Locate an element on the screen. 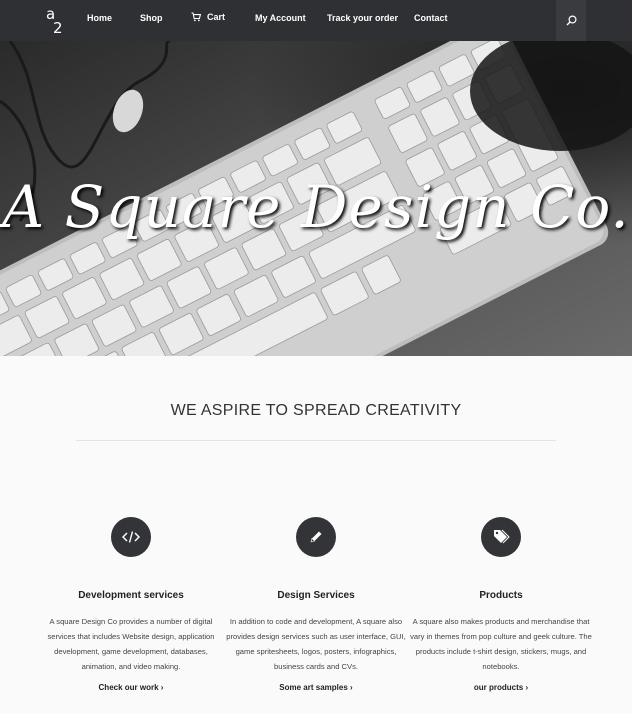 The image size is (632, 714). our-products-link: our products › is located at coordinates (501, 687).